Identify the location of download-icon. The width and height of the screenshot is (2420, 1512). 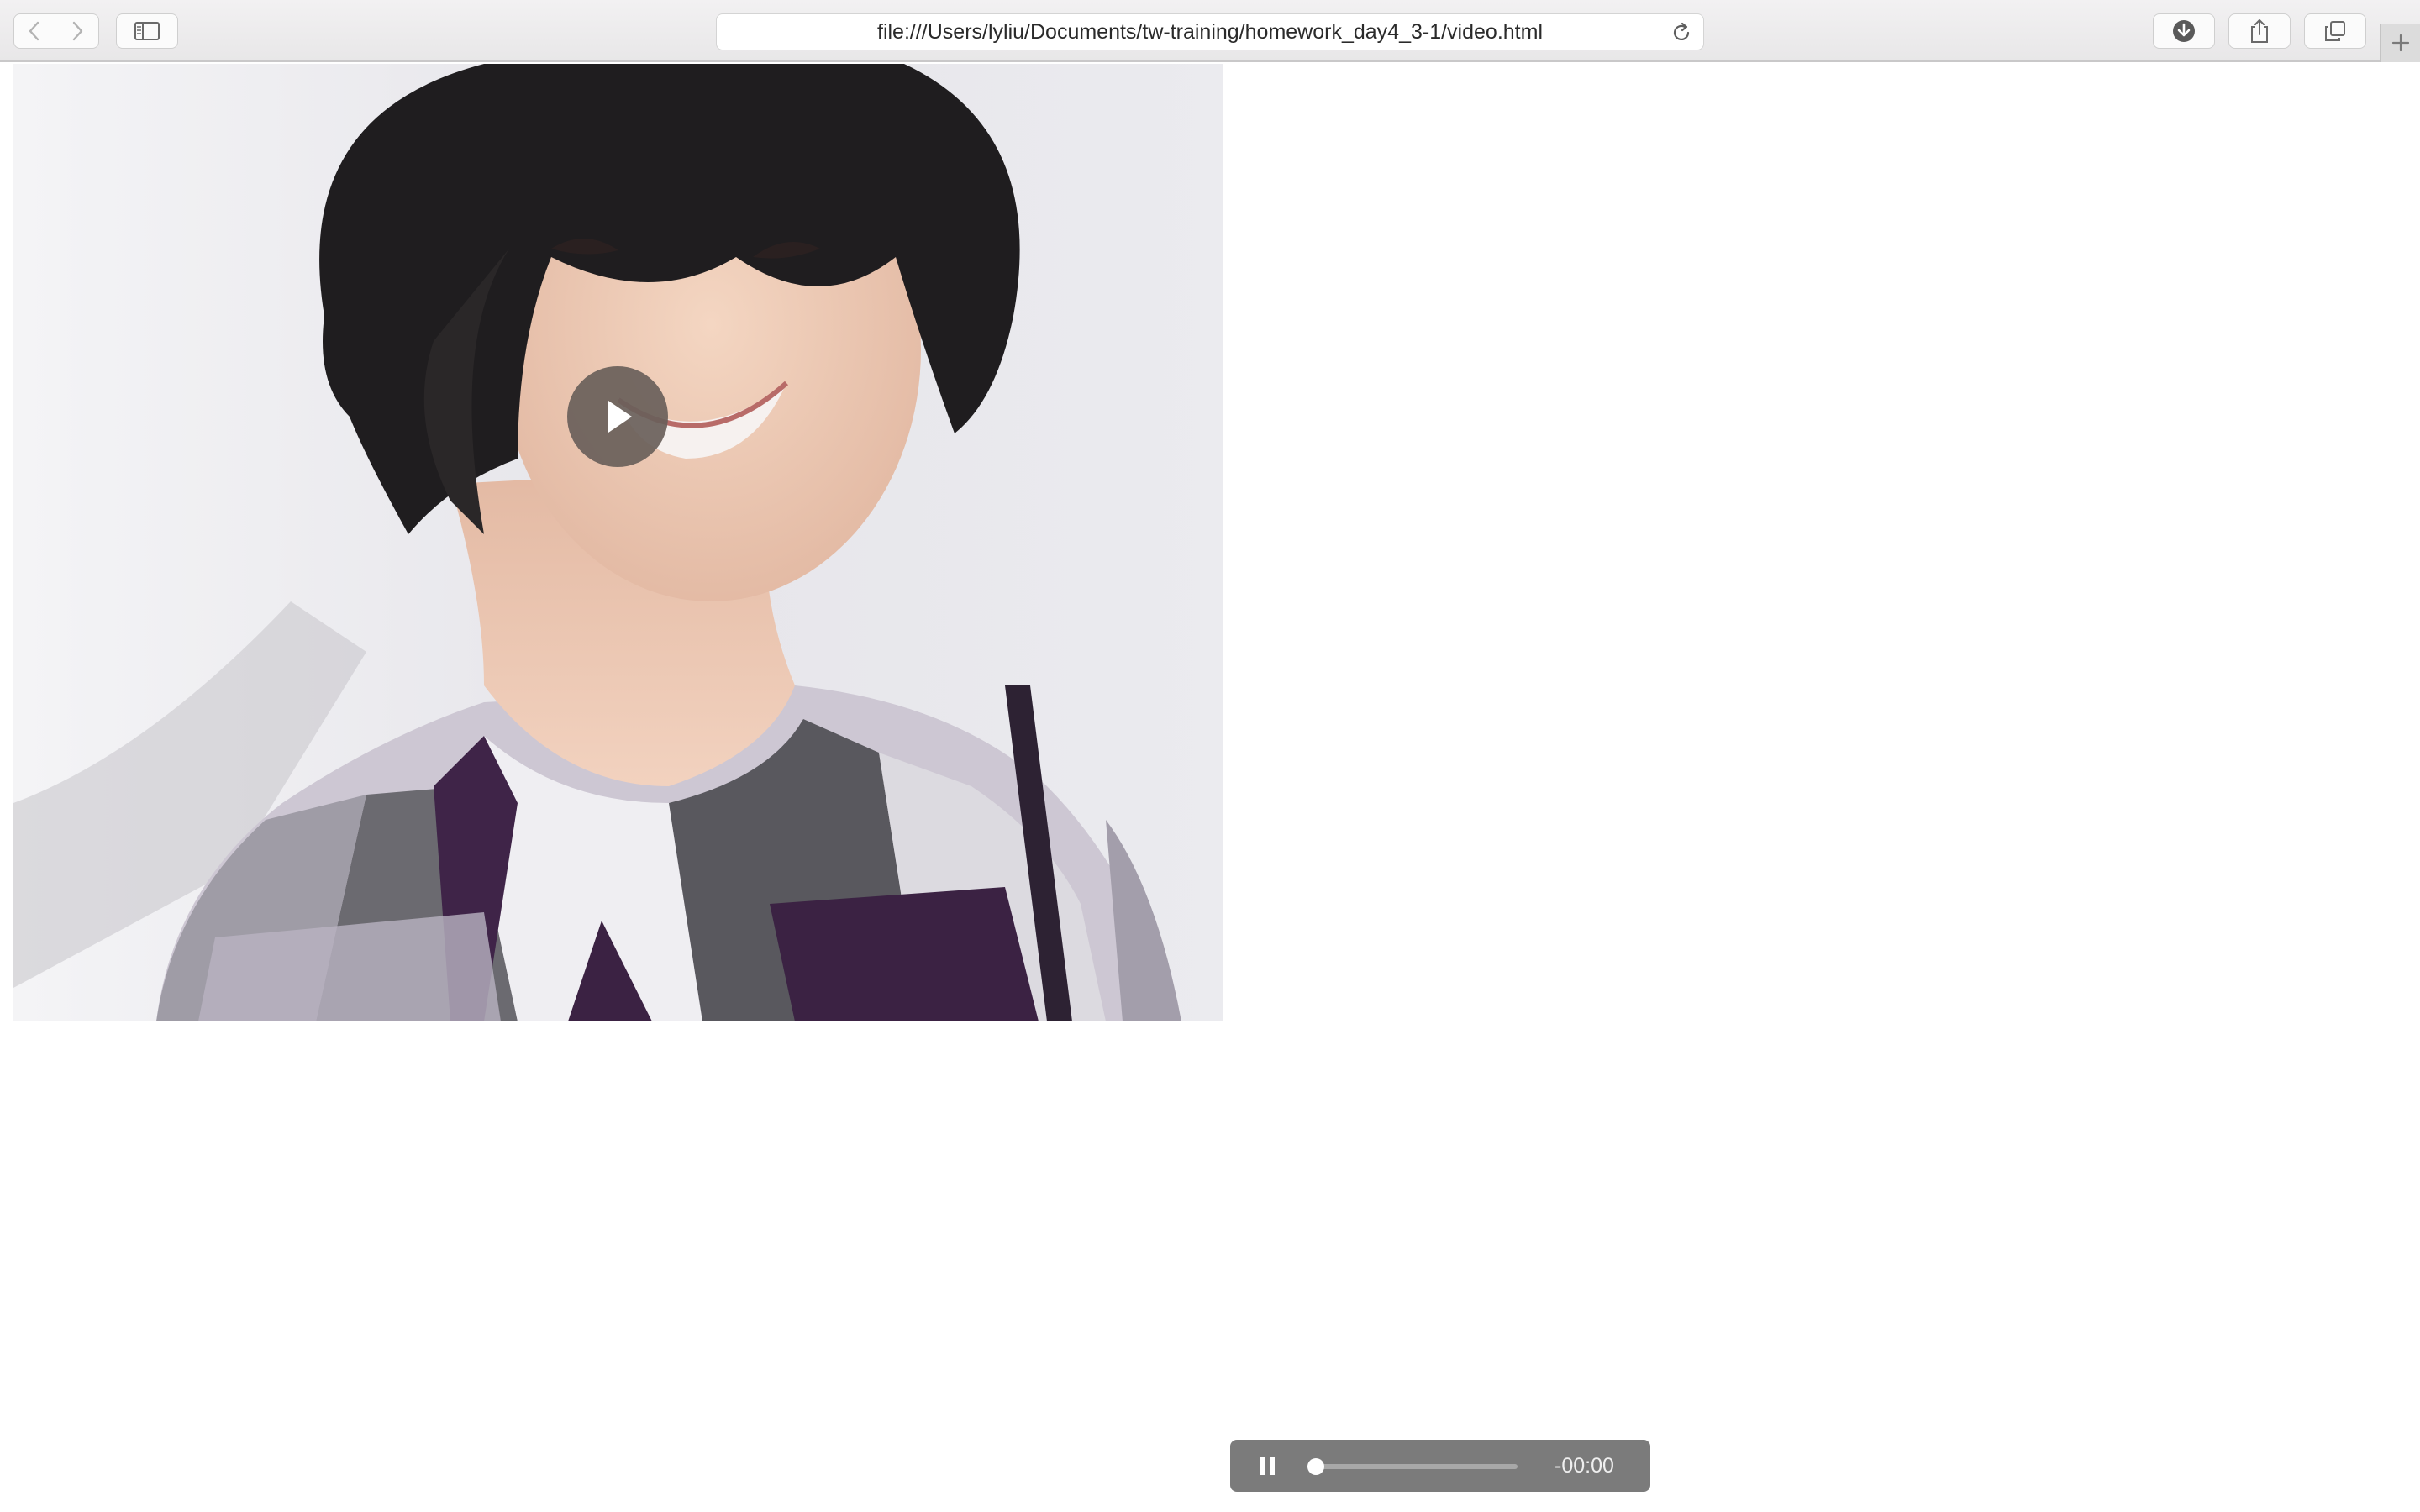
(2184, 31).